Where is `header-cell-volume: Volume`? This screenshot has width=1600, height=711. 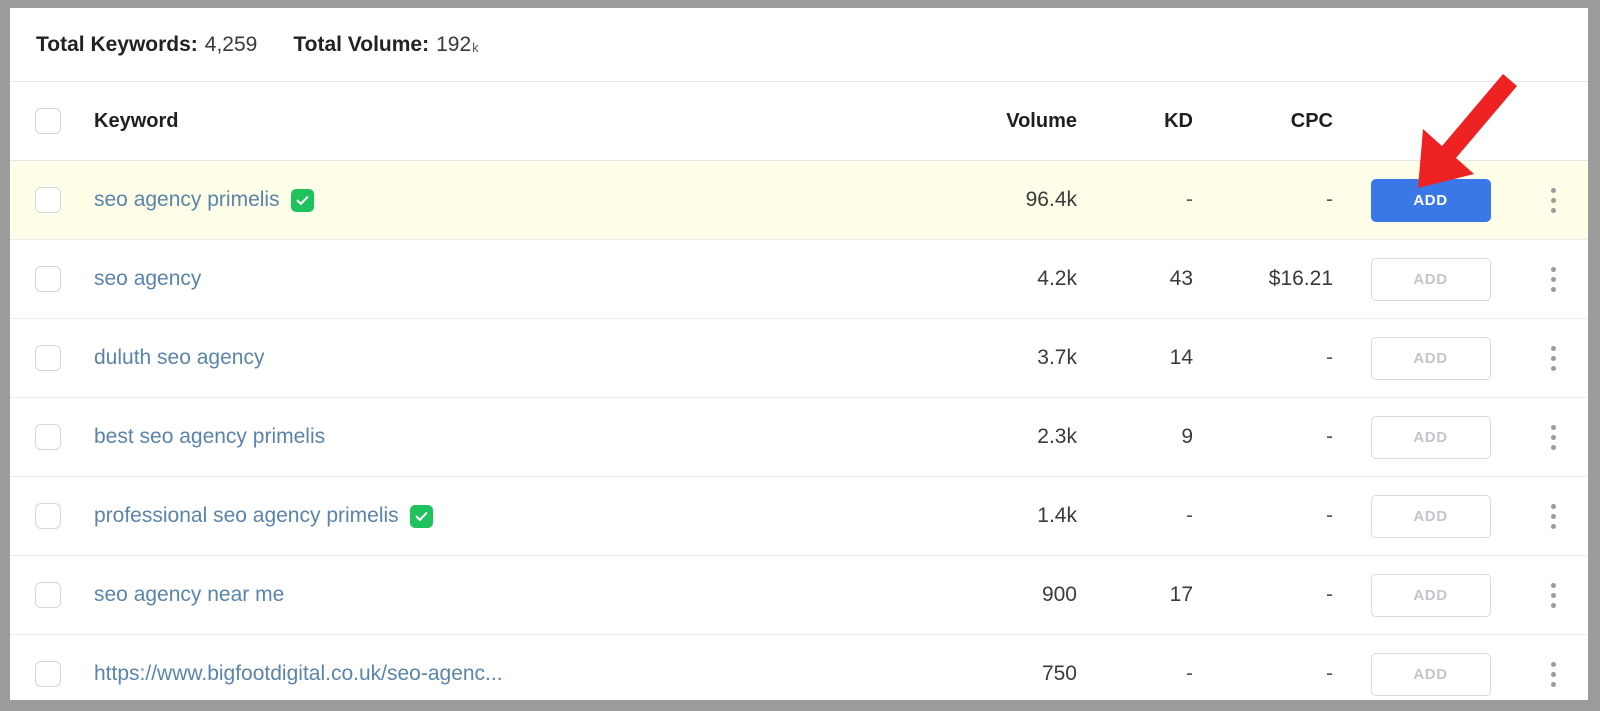
header-cell-volume: Volume is located at coordinates (1005, 121).